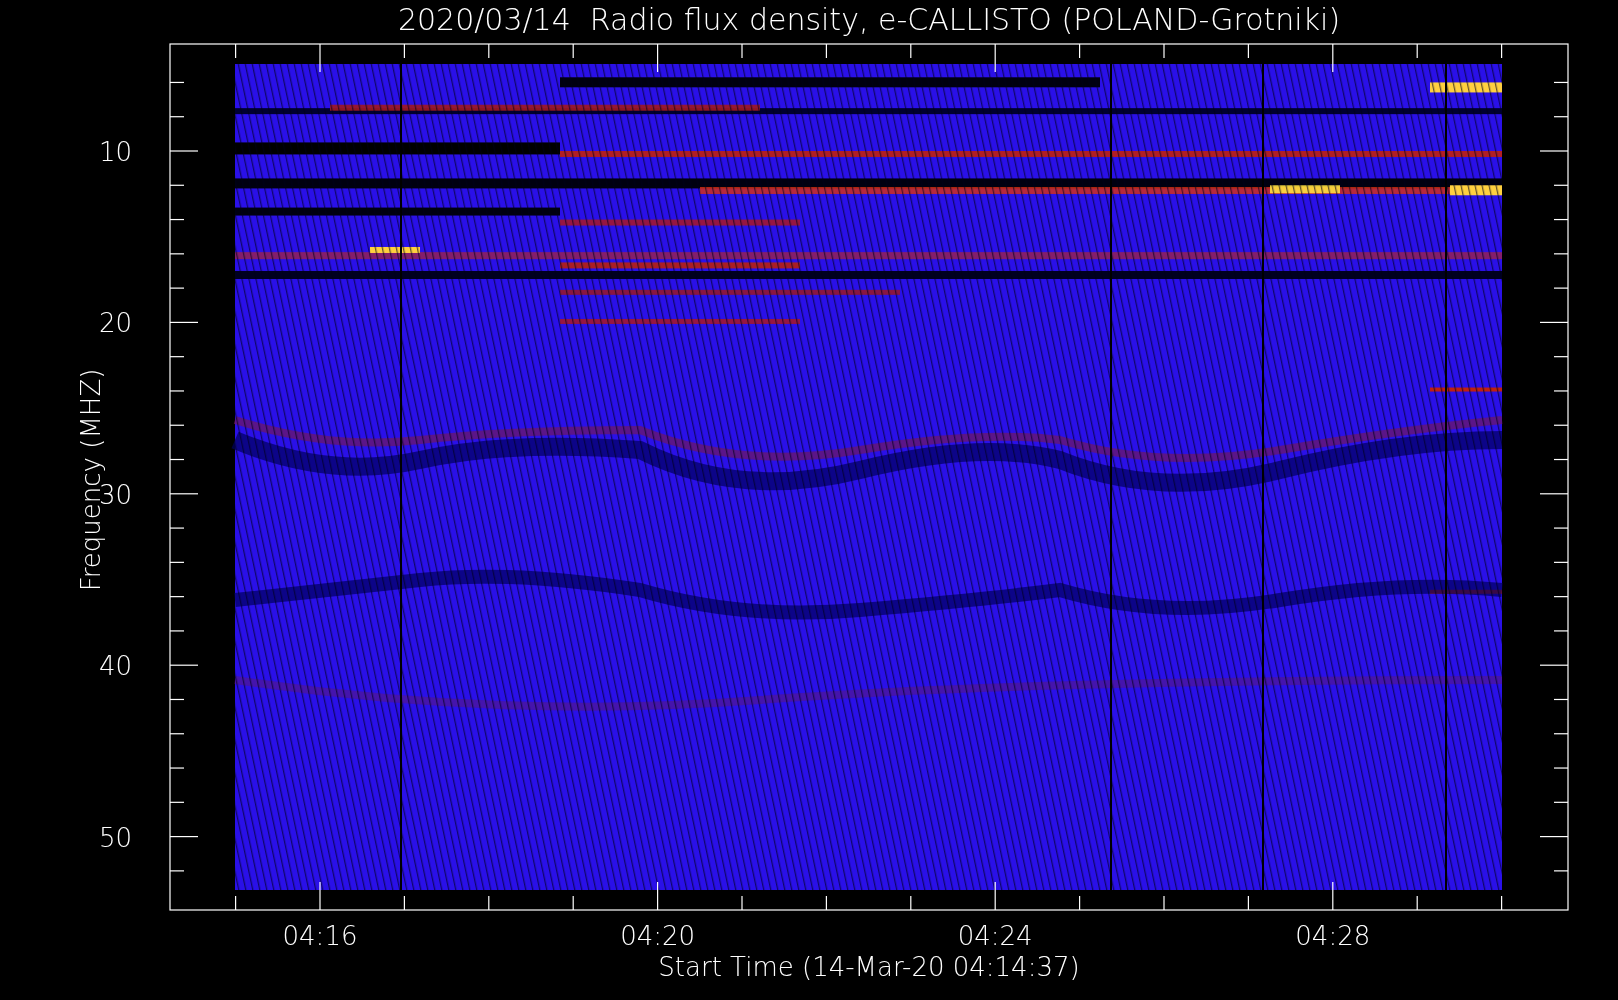  I want to click on axis-tick-label: 04:16, so click(320, 936).